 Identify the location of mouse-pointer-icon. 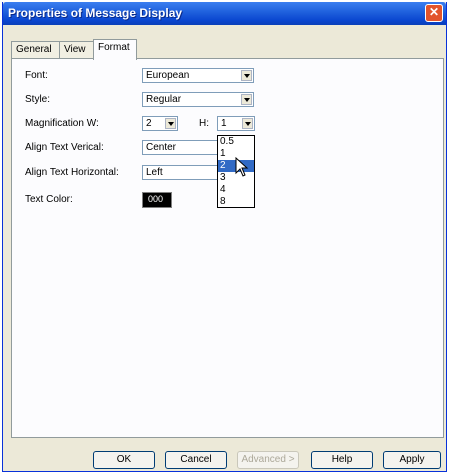
(242, 167).